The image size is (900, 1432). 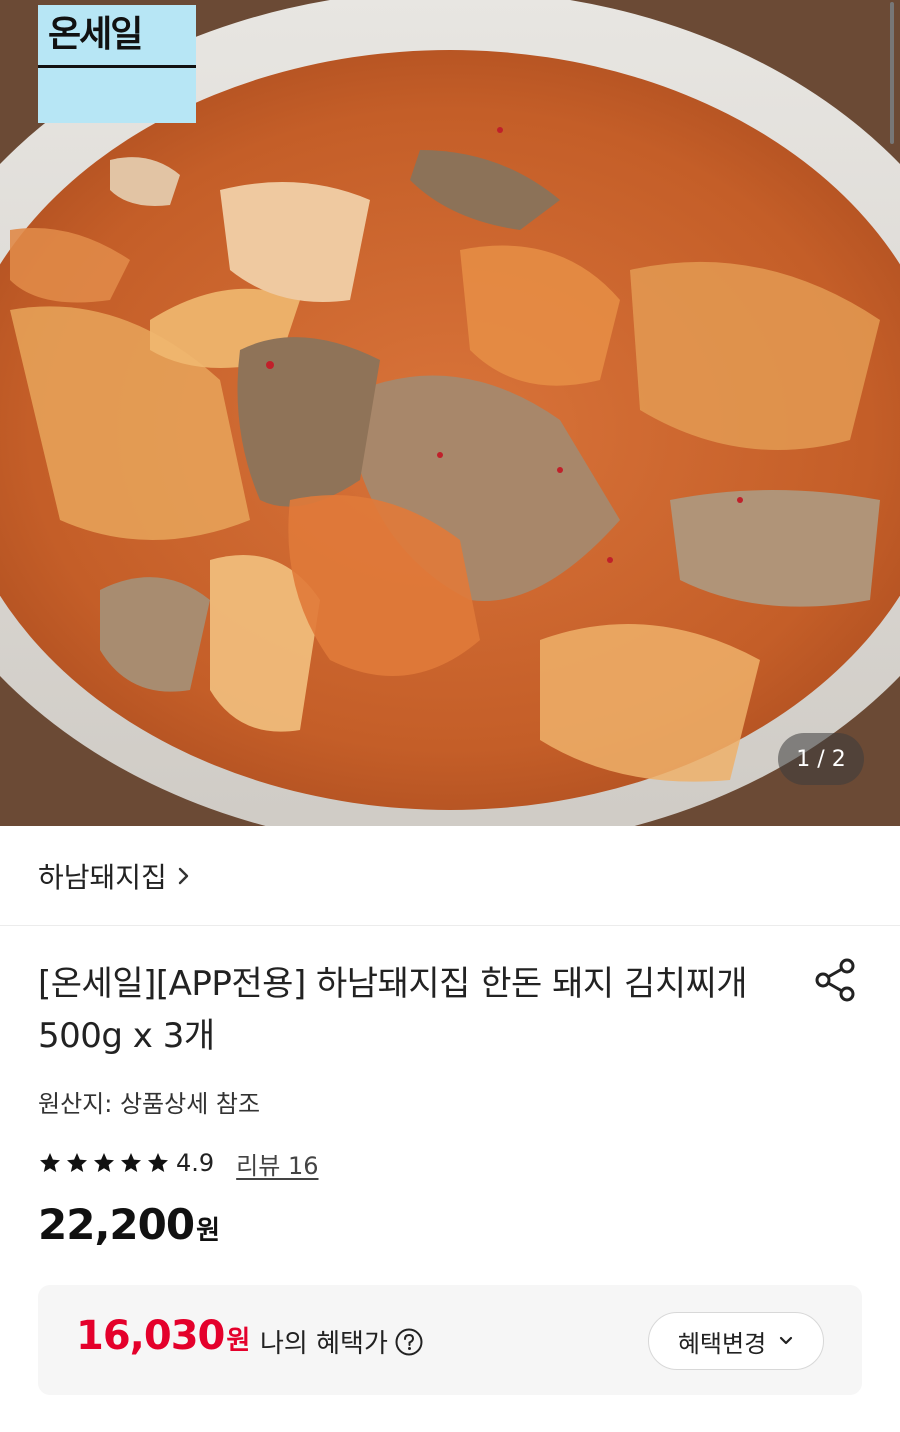 I want to click on help-circle-icon, so click(x=409, y=1342).